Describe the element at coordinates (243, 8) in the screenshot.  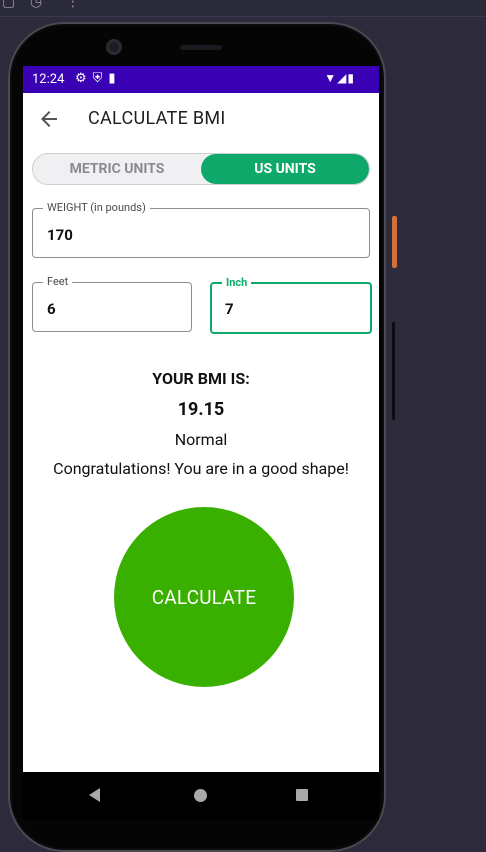
I see `host-toolbar: ▢ ◷ ⋮` at that location.